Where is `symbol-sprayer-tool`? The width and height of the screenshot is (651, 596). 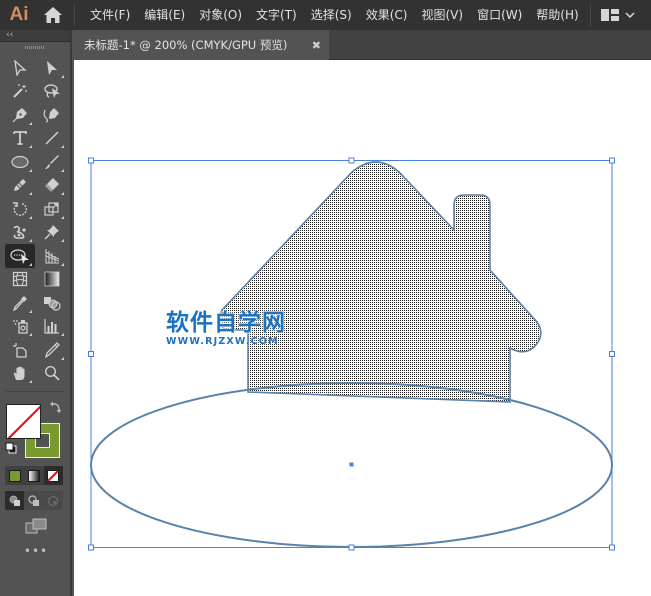 symbol-sprayer-tool is located at coordinates (20, 327).